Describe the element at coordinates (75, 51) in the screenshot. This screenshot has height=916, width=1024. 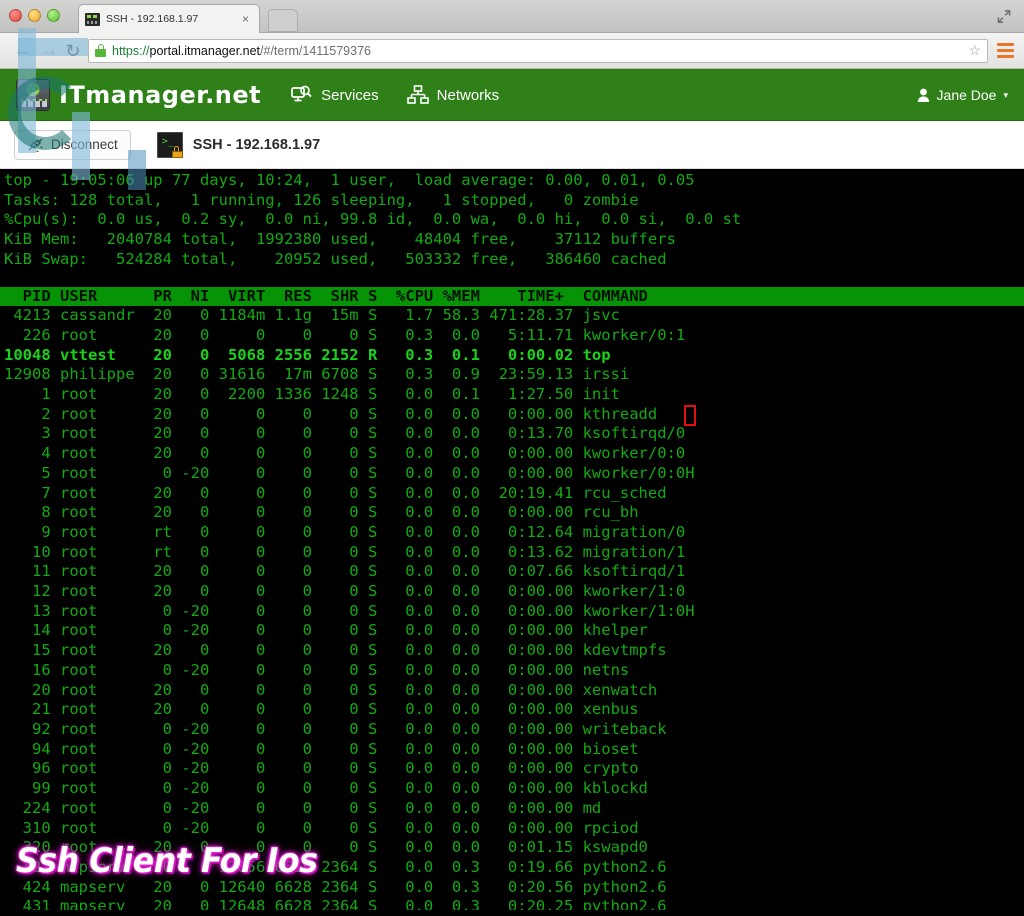
I see `reload-button: ↻` at that location.